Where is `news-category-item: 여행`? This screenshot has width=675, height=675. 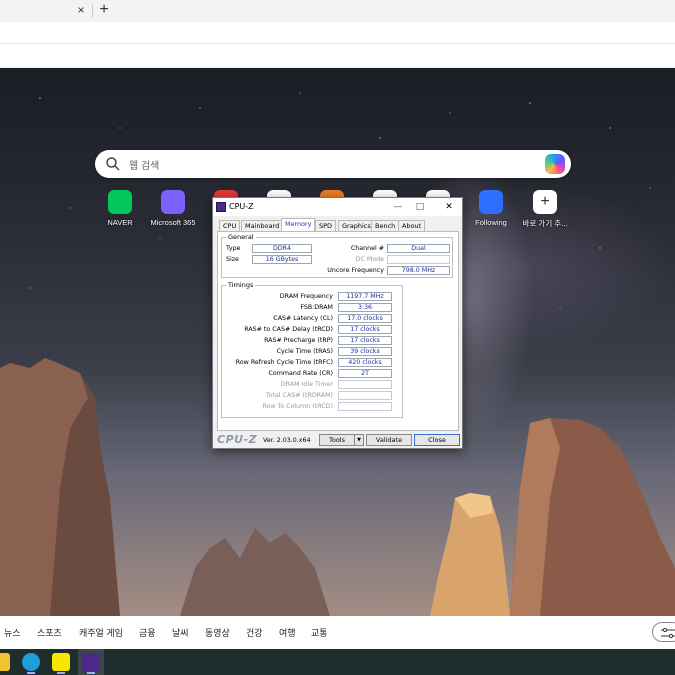
news-category-item: 여행 is located at coordinates (287, 632).